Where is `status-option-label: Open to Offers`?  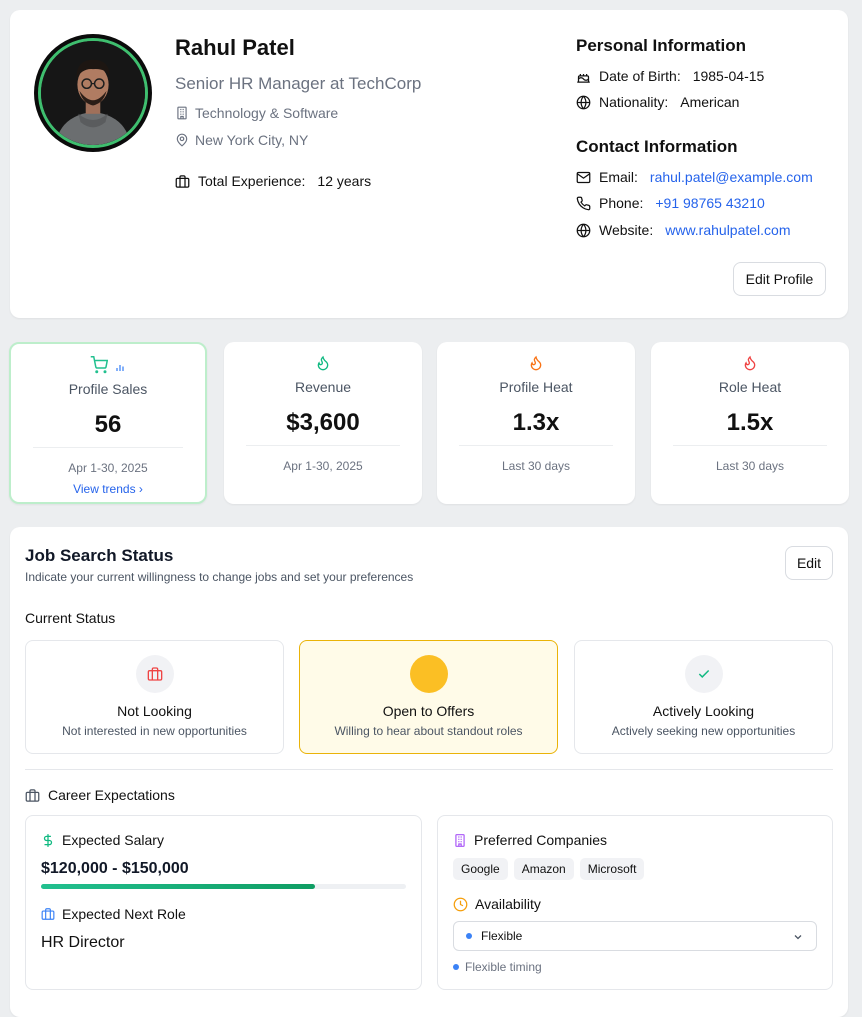
status-option-label: Open to Offers is located at coordinates (428, 711).